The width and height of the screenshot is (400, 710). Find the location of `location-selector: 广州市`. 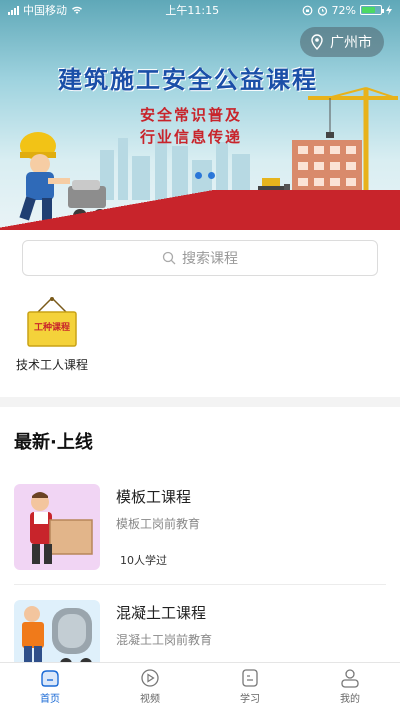

location-selector: 广州市 is located at coordinates (342, 42).